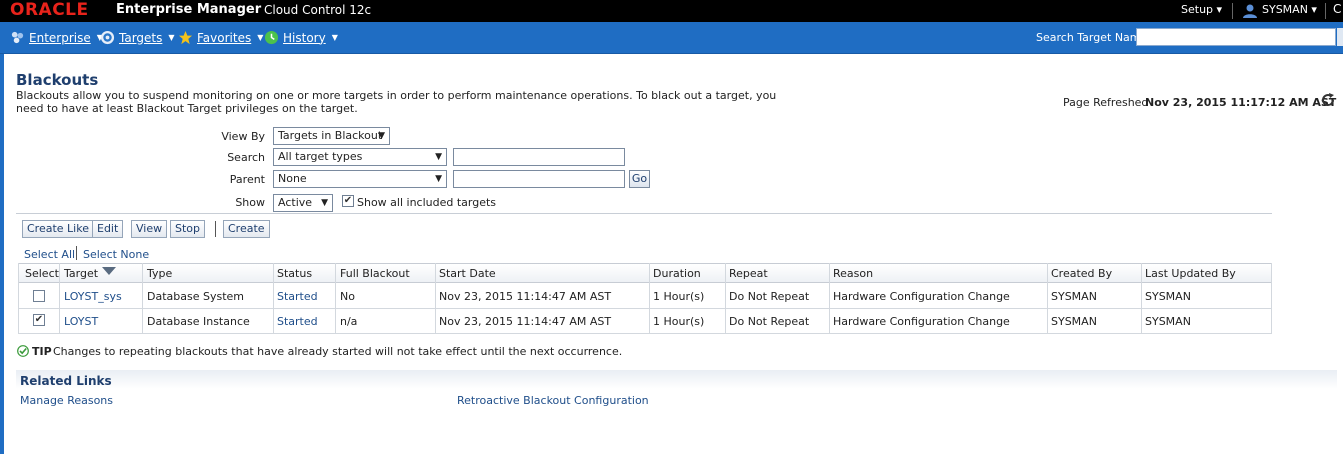 The width and height of the screenshot is (1343, 454). Describe the element at coordinates (769, 296) in the screenshot. I see `repeat-value: Do Not Repeat` at that location.